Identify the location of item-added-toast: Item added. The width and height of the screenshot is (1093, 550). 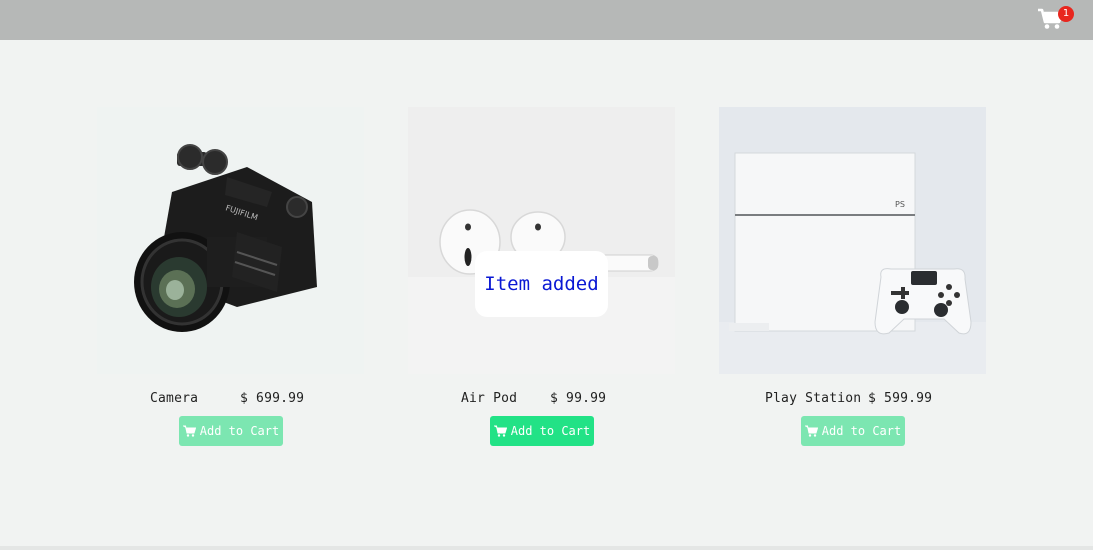
(541, 284).